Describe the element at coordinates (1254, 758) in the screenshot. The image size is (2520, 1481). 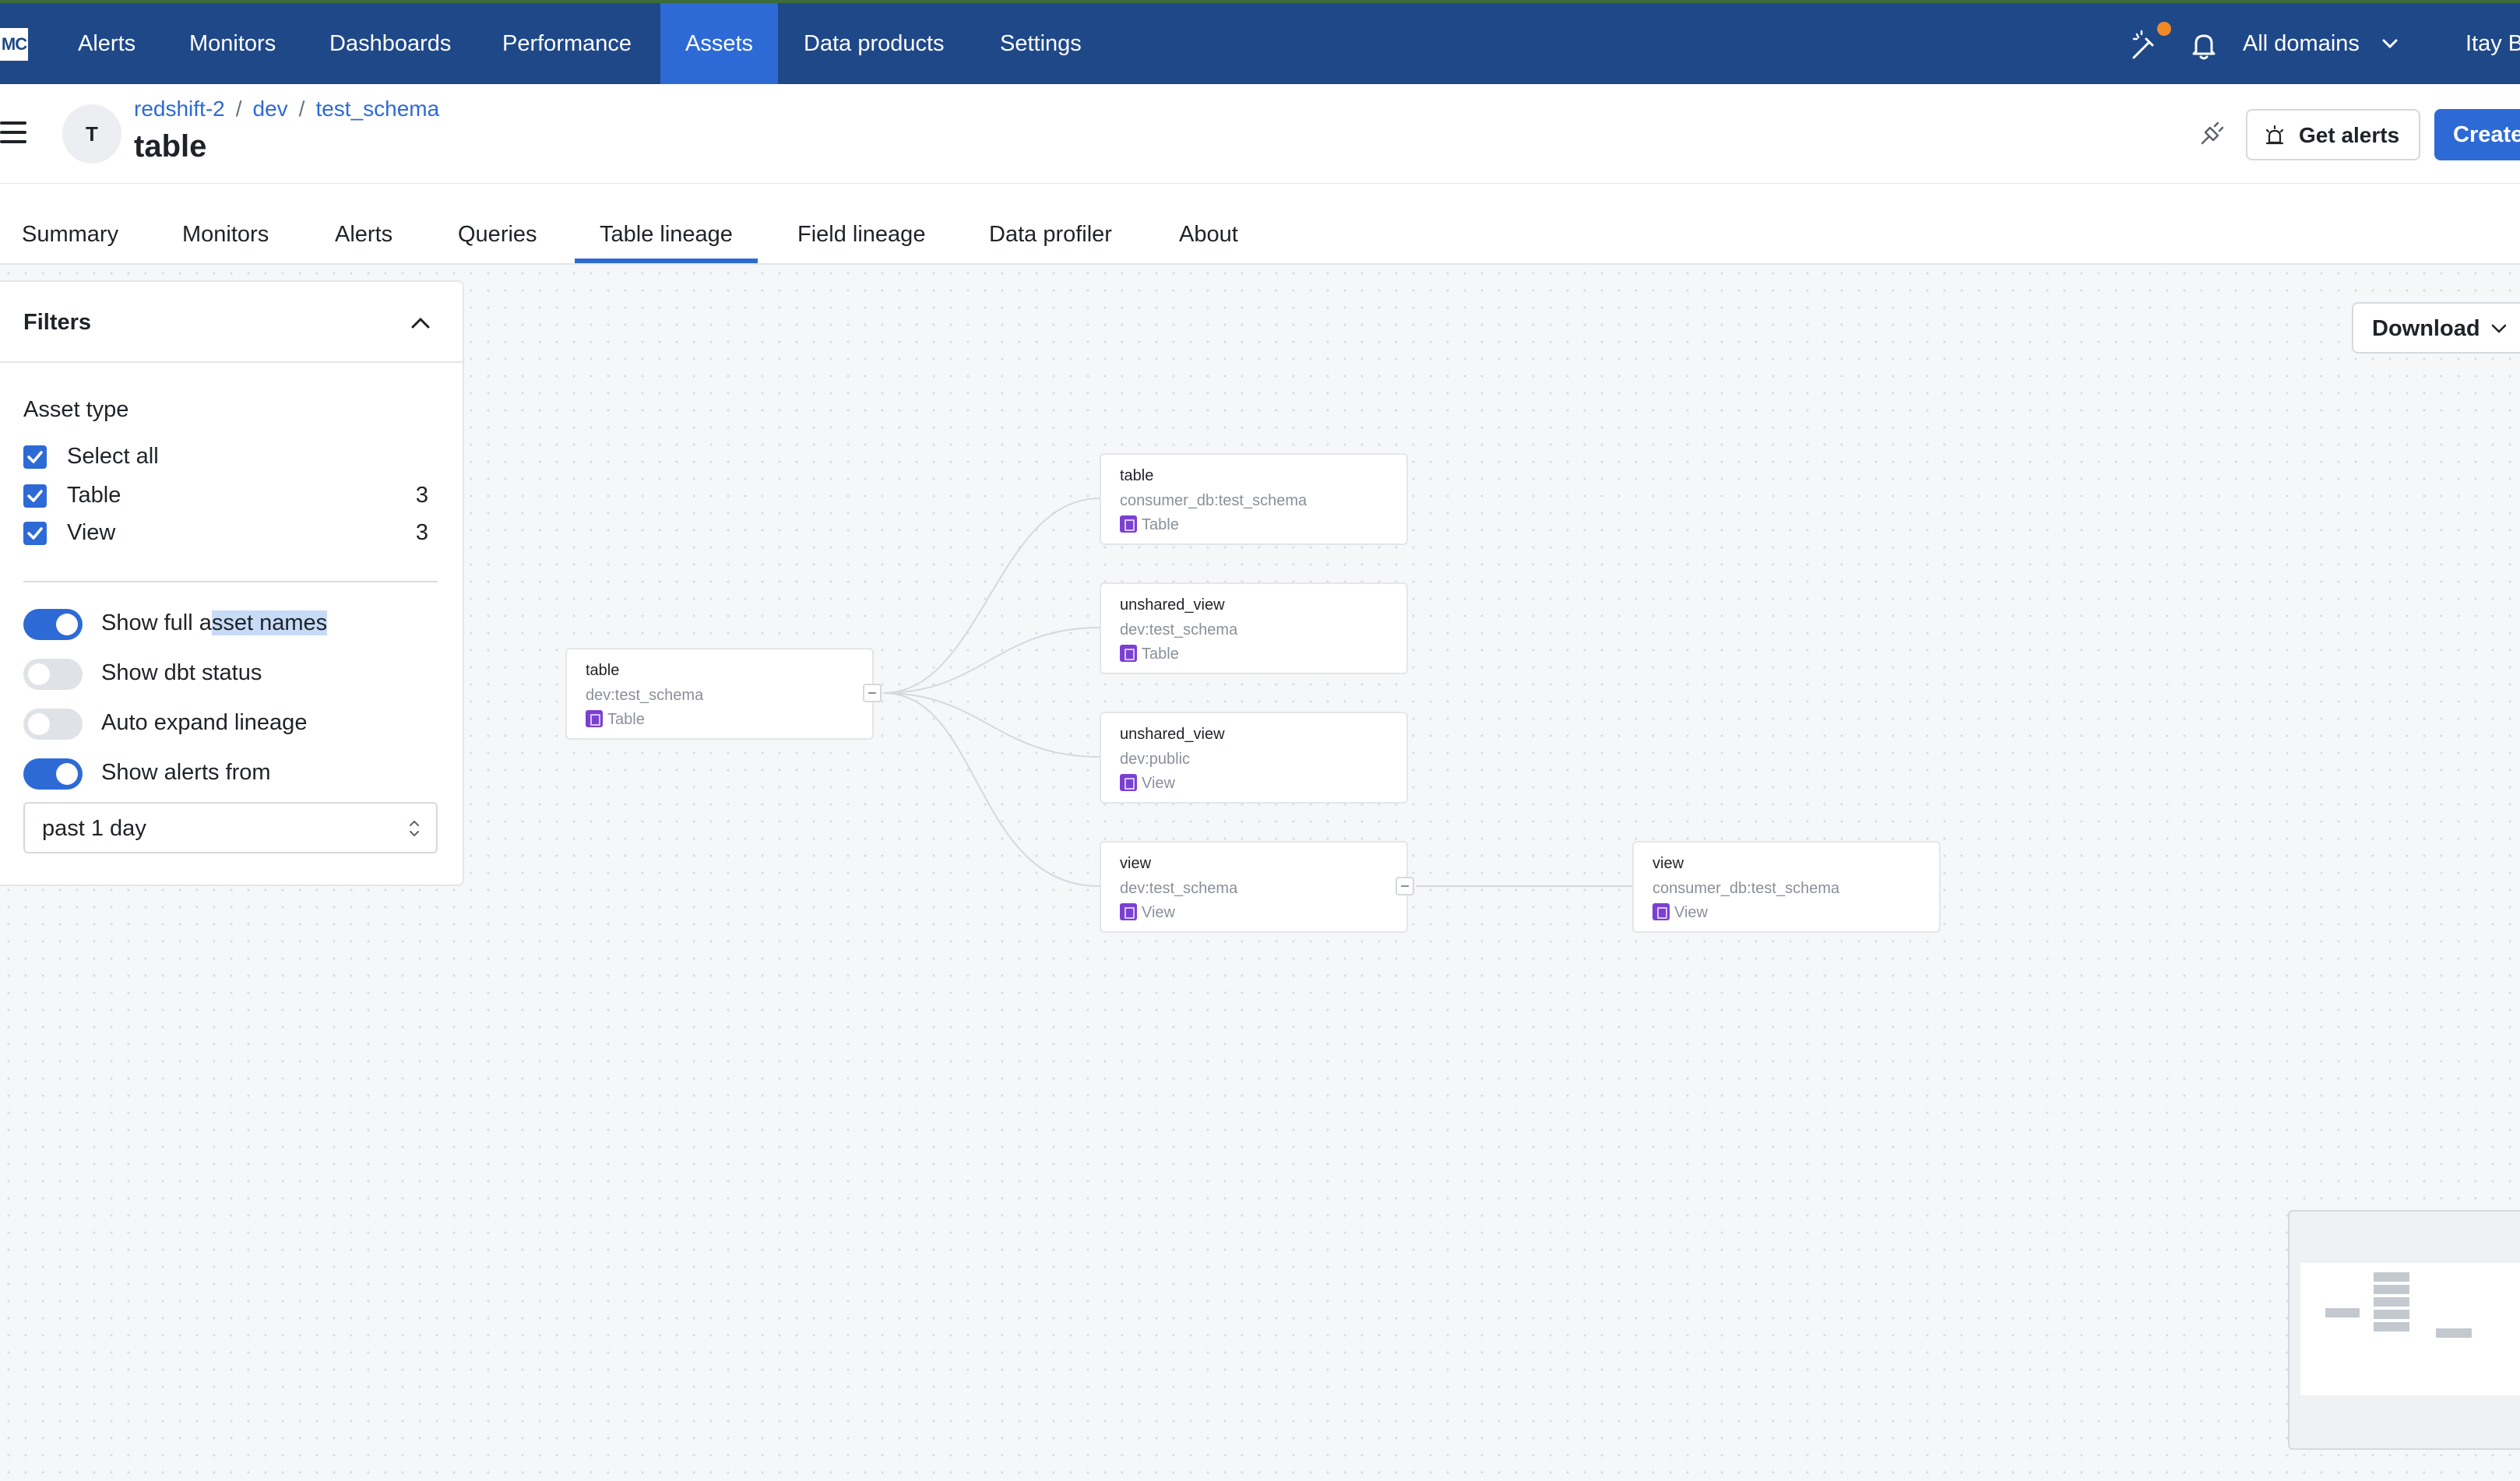
I see `lineage-node: unshared_view dev:public View` at that location.